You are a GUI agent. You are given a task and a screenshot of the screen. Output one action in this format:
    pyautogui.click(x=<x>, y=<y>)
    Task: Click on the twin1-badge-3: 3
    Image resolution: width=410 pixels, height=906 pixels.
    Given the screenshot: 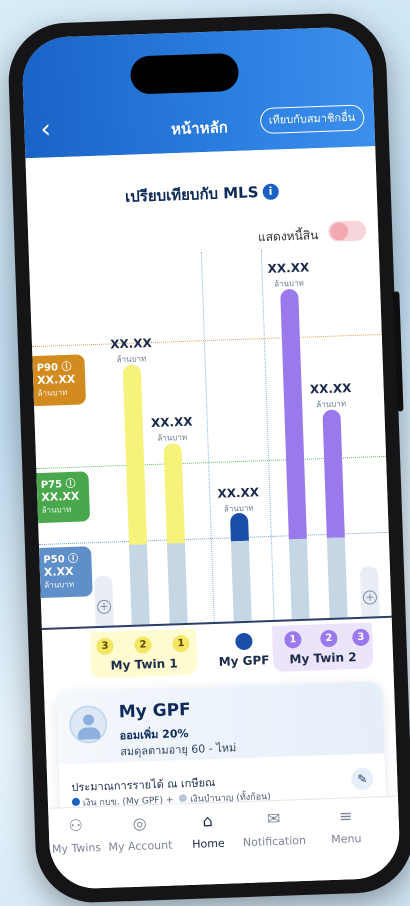 What is the action you would take?
    pyautogui.click(x=105, y=646)
    